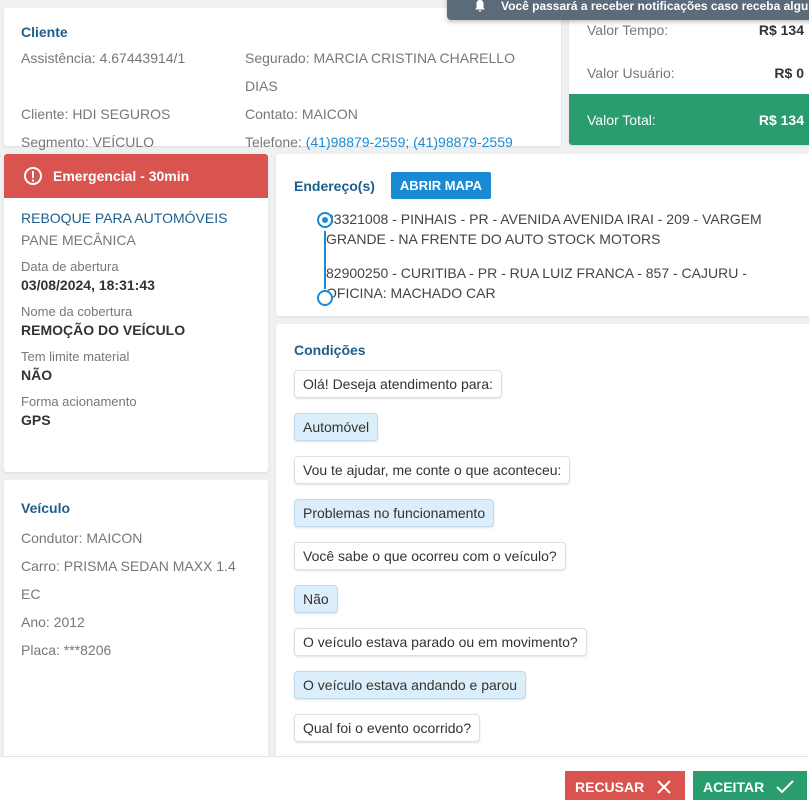 Image resolution: width=809 pixels, height=800 pixels. I want to click on chat-question: Qual foi o evento ocorrido?, so click(387, 728).